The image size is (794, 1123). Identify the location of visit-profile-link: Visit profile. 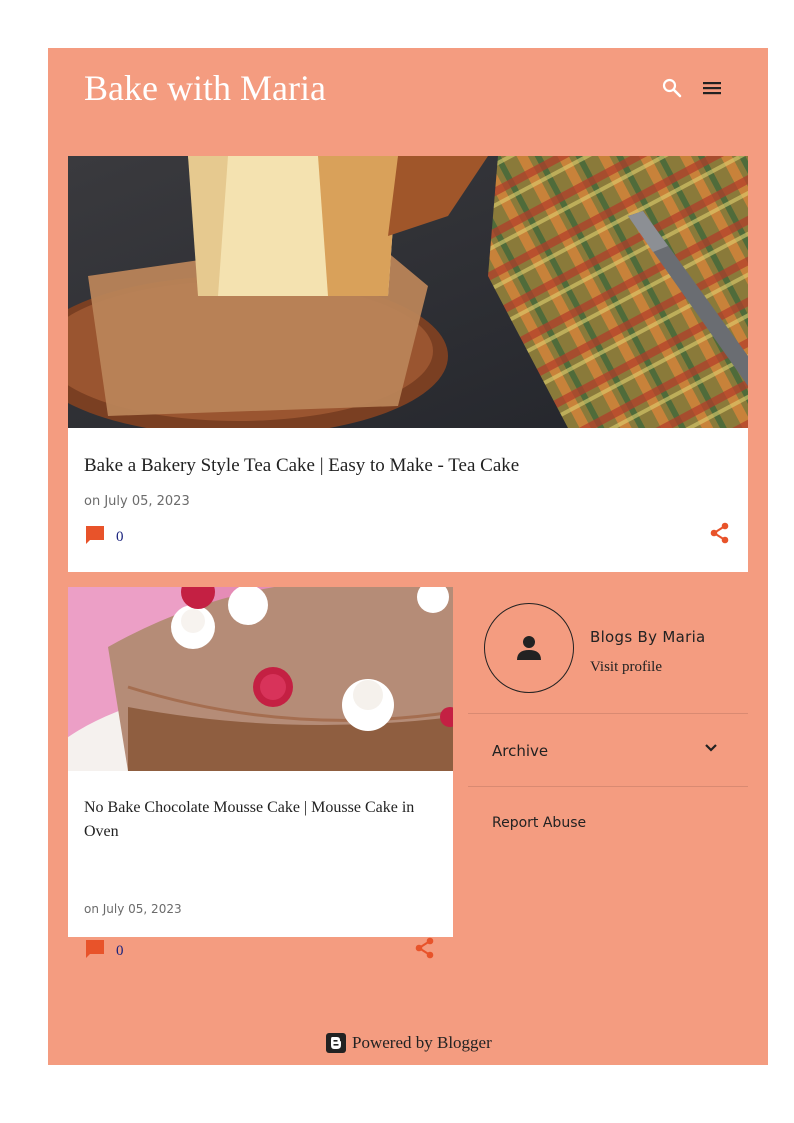
(626, 667).